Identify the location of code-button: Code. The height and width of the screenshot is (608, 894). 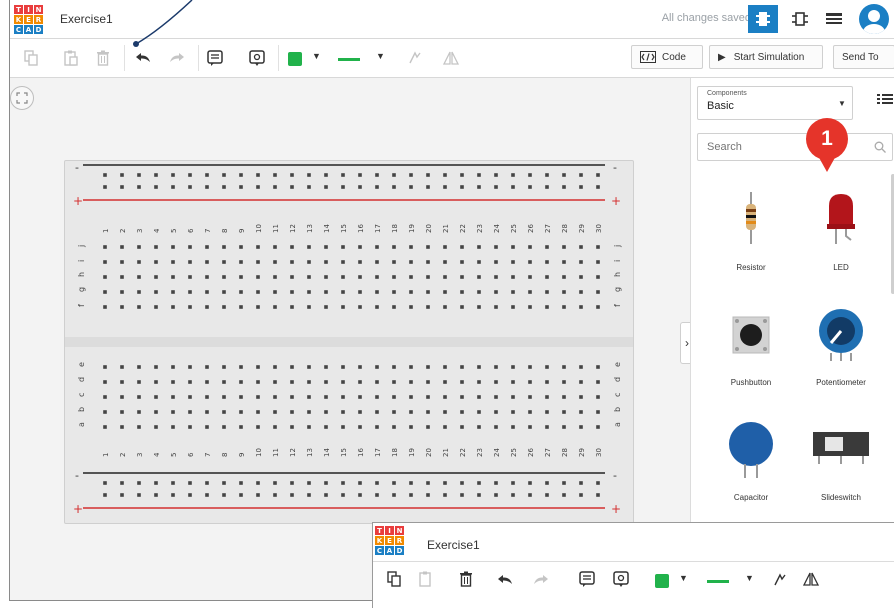
(667, 57).